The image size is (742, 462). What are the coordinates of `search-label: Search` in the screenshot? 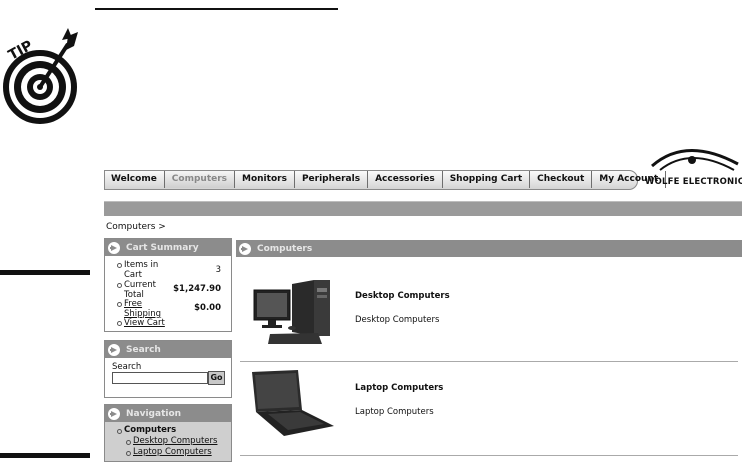 It's located at (127, 367).